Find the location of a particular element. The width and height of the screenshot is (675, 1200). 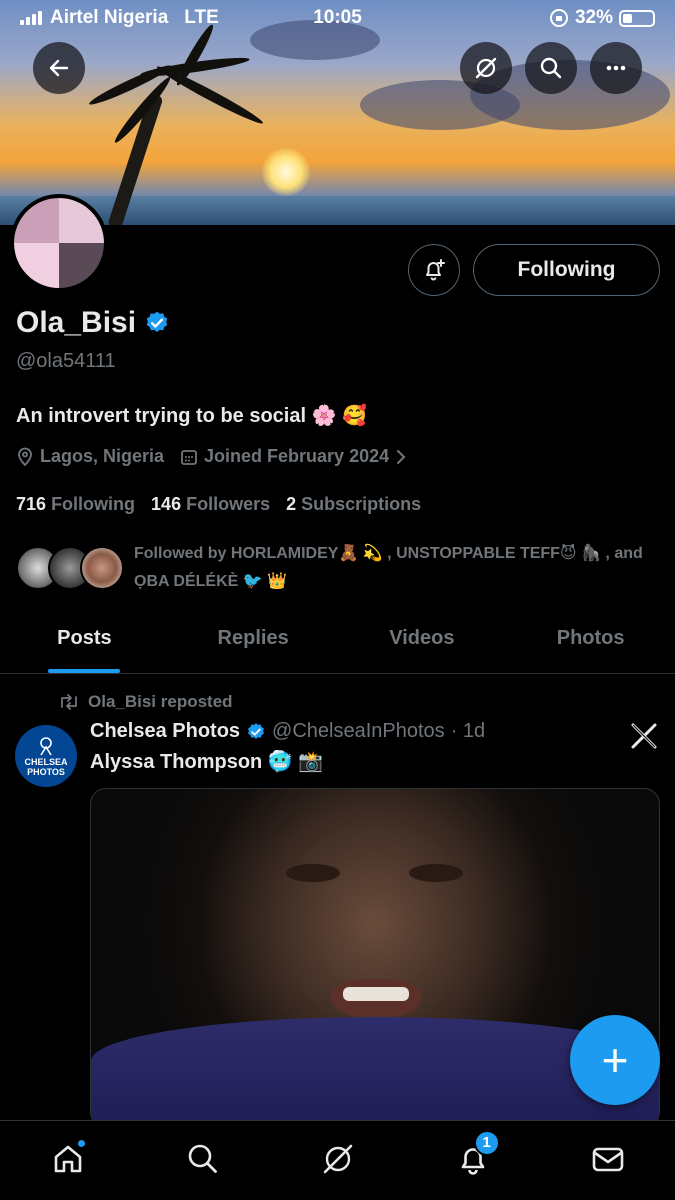

more-dots-icon is located at coordinates (616, 68).